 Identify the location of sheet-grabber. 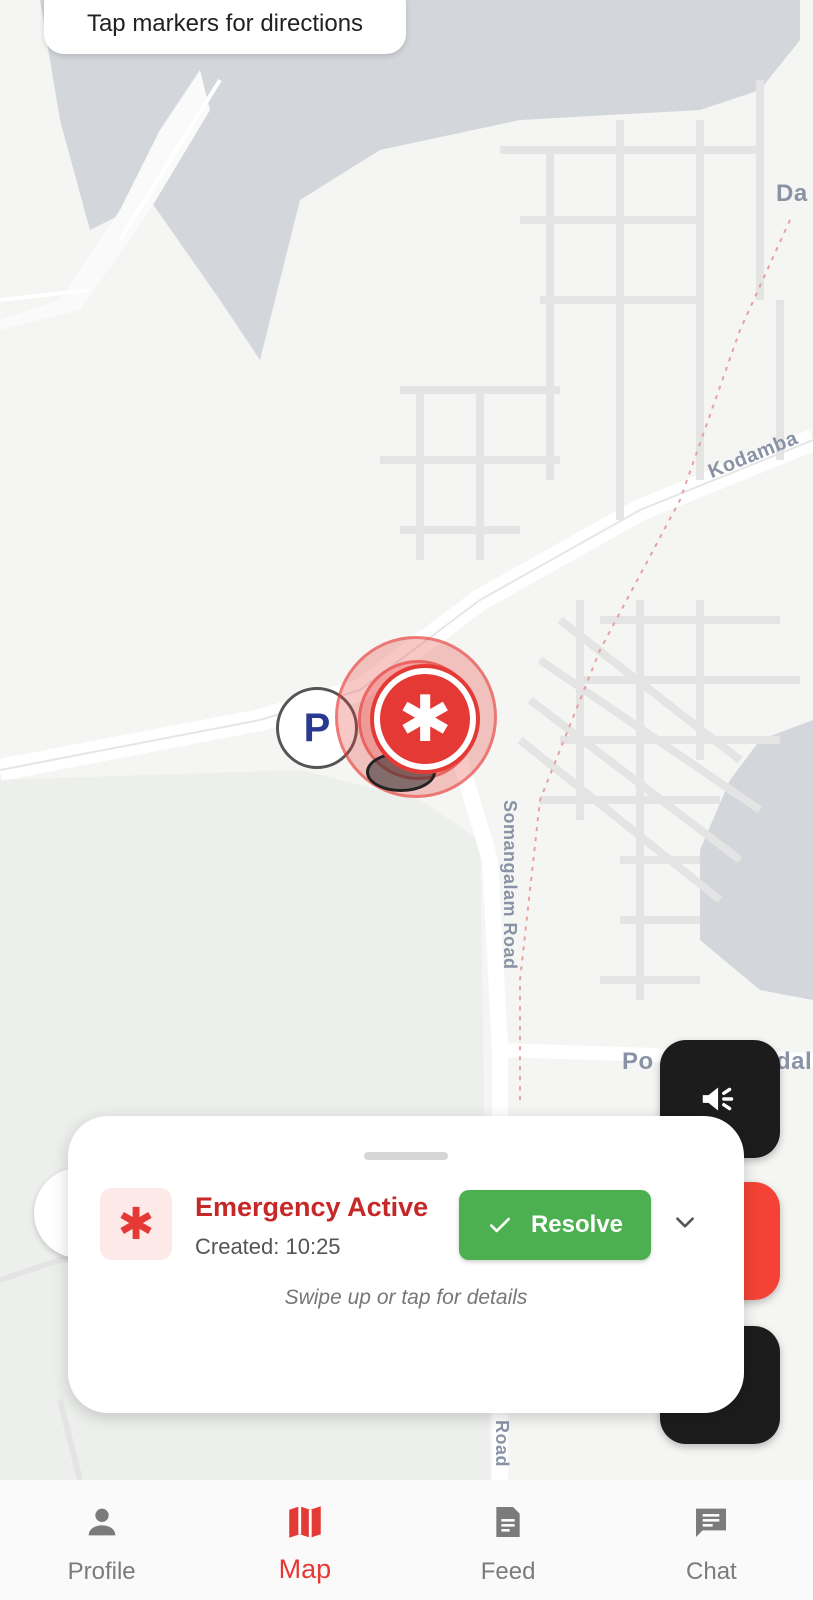
(406, 1156).